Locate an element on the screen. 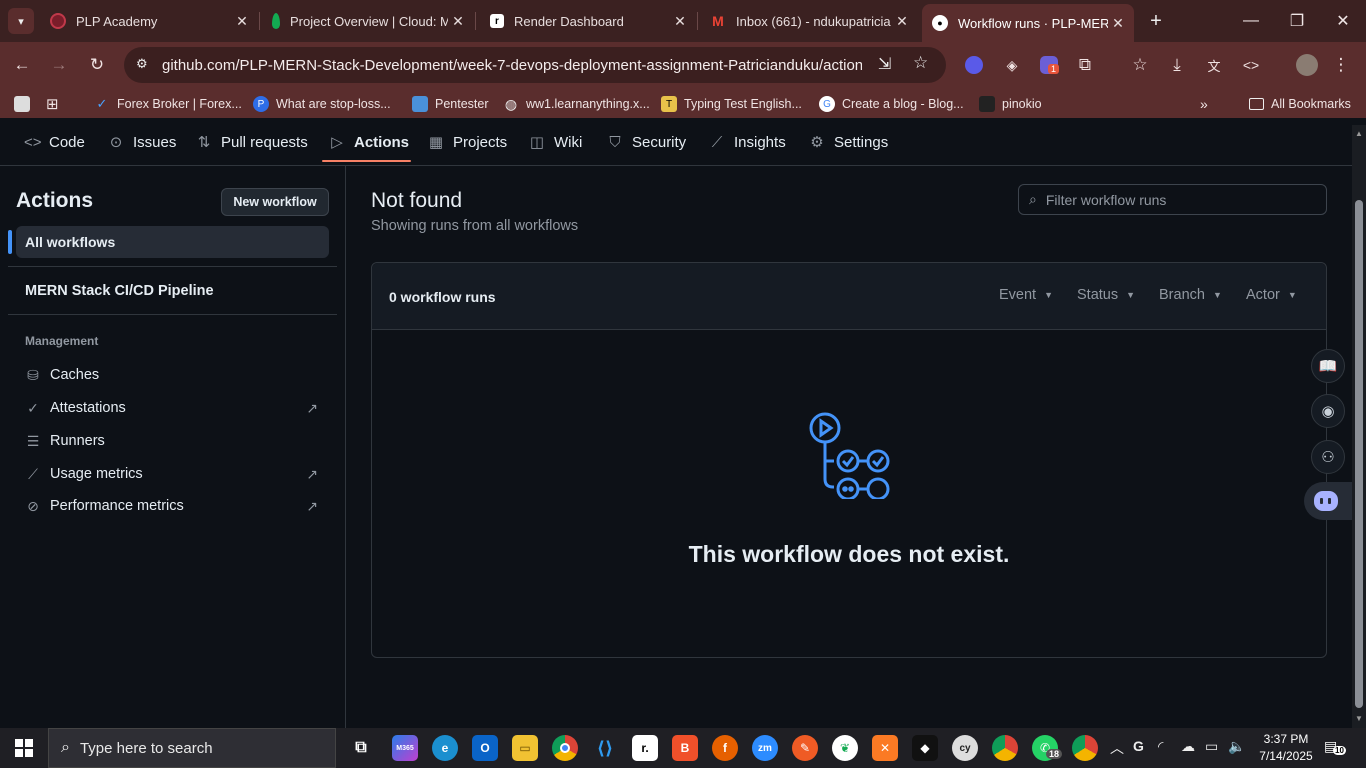  task-view-icon: ⧉ is located at coordinates (361, 748).